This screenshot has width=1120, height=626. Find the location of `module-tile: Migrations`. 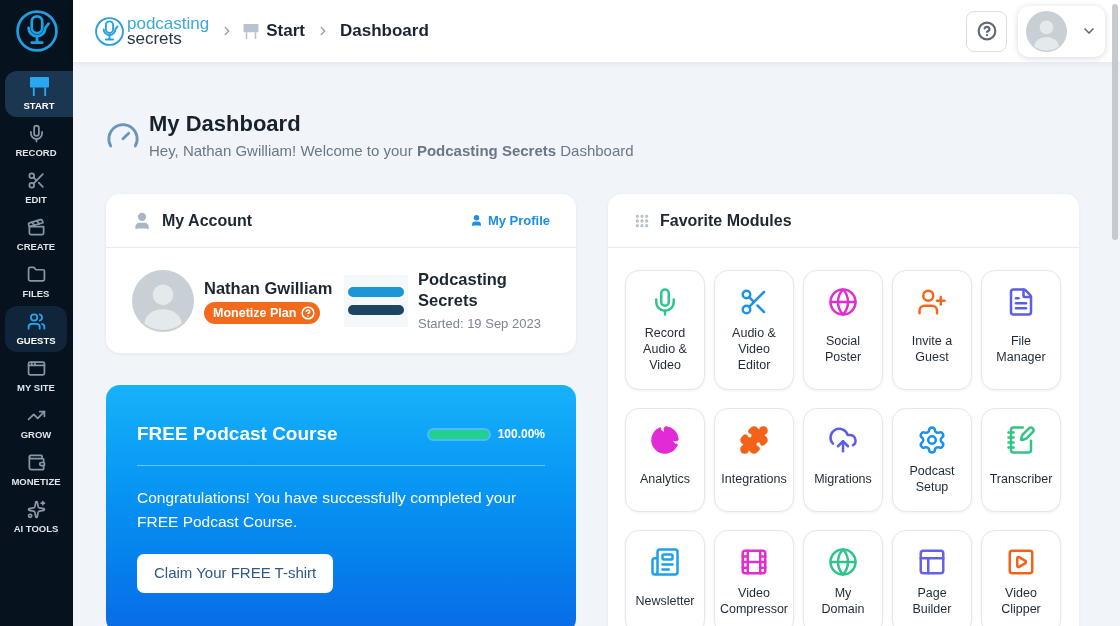

module-tile: Migrations is located at coordinates (843, 460).